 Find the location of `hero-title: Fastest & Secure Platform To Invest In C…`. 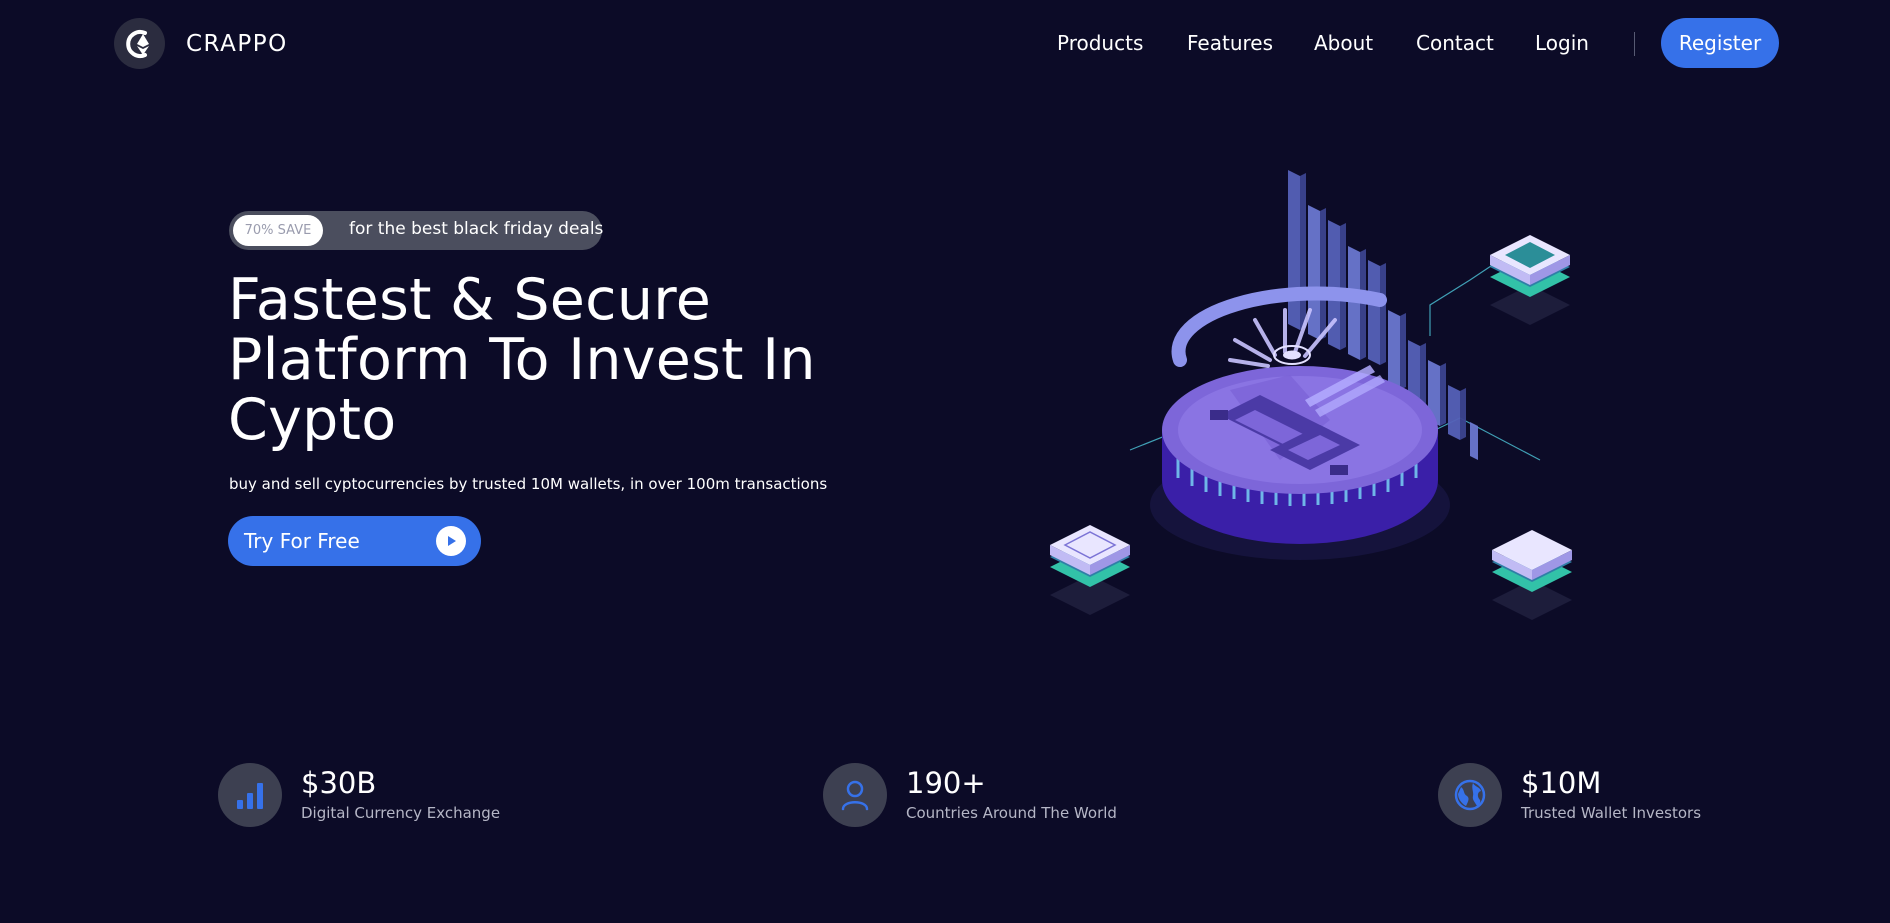

hero-title: Fastest & Secure Platform To Invest In C… is located at coordinates (548, 360).